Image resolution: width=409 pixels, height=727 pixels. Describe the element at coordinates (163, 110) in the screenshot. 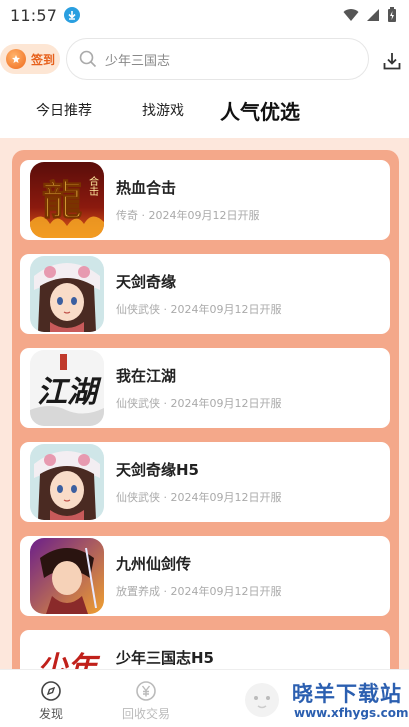

I see `tab-find-games: 找游戏` at that location.